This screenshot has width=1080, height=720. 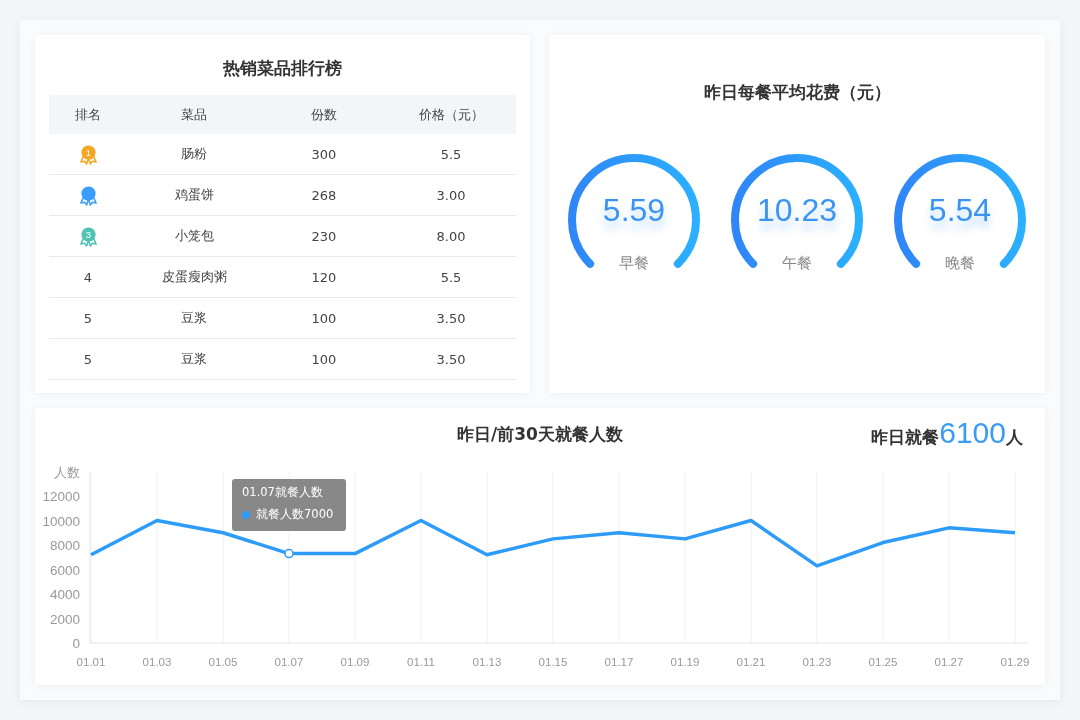 I want to click on column-header: 份数, so click(x=324, y=114).